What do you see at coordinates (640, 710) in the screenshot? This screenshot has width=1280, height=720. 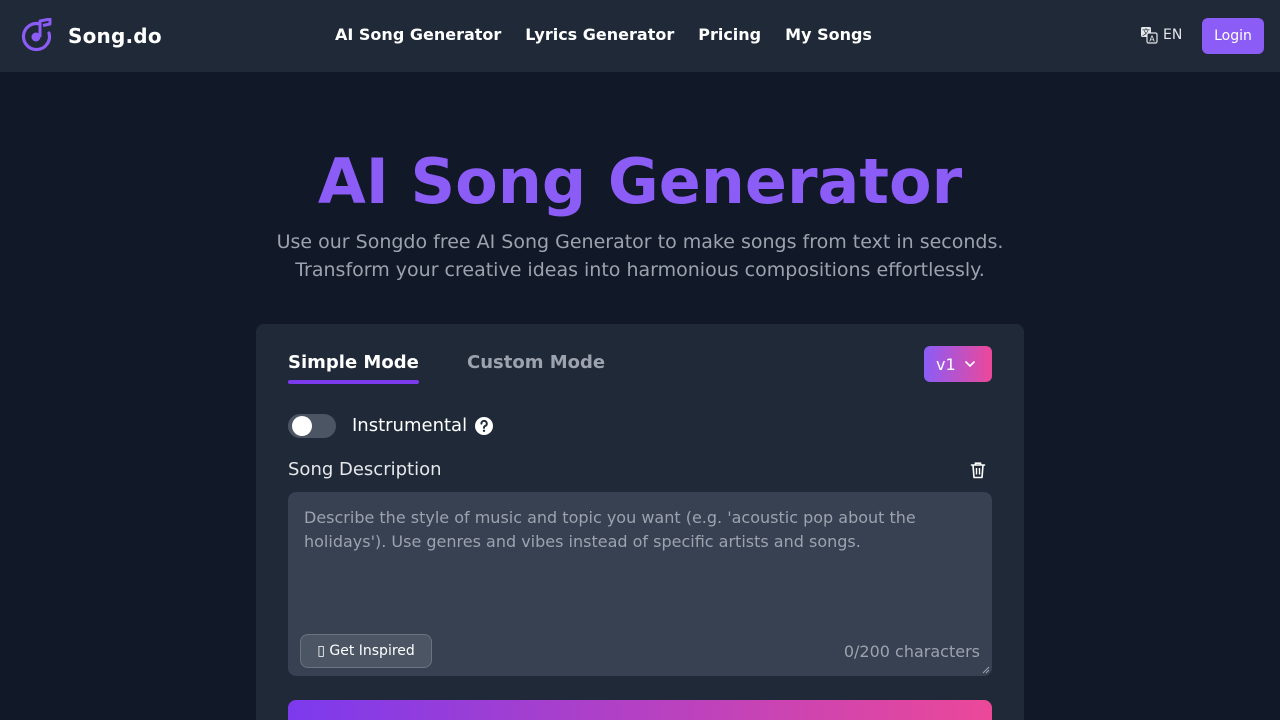 I see `generate-button` at bounding box center [640, 710].